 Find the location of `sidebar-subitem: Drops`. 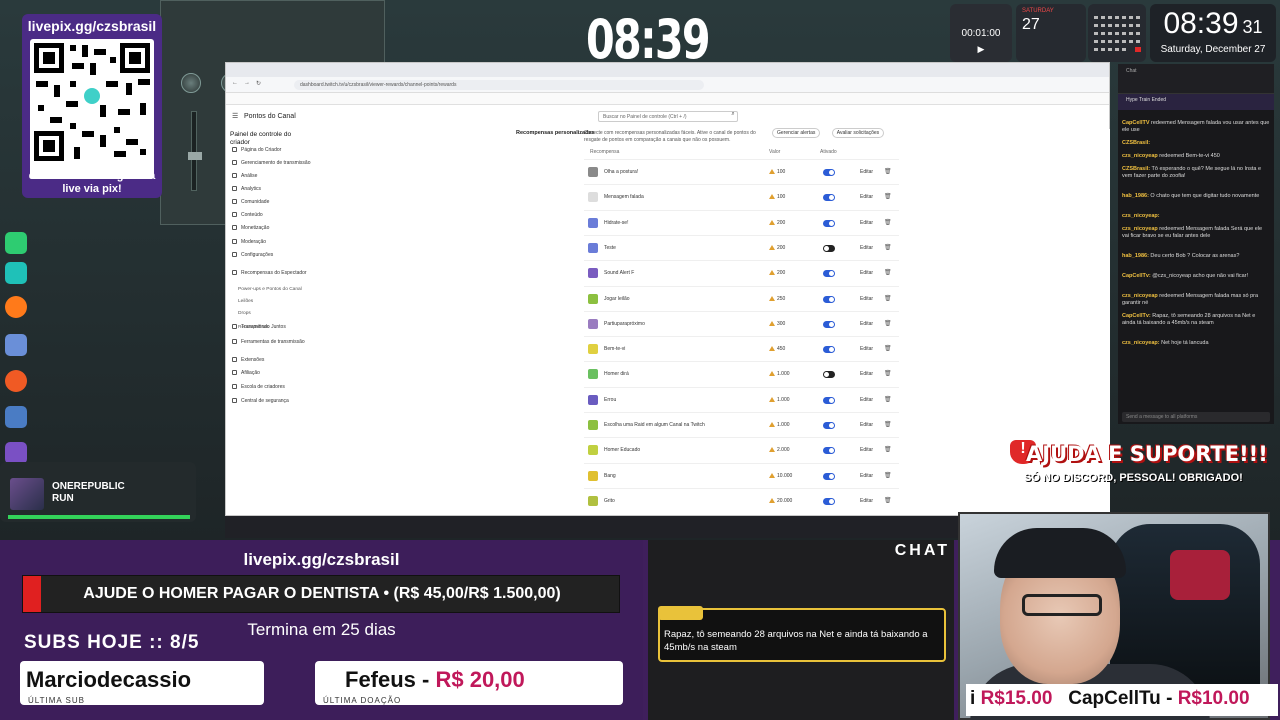

sidebar-subitem: Drops is located at coordinates (244, 313).